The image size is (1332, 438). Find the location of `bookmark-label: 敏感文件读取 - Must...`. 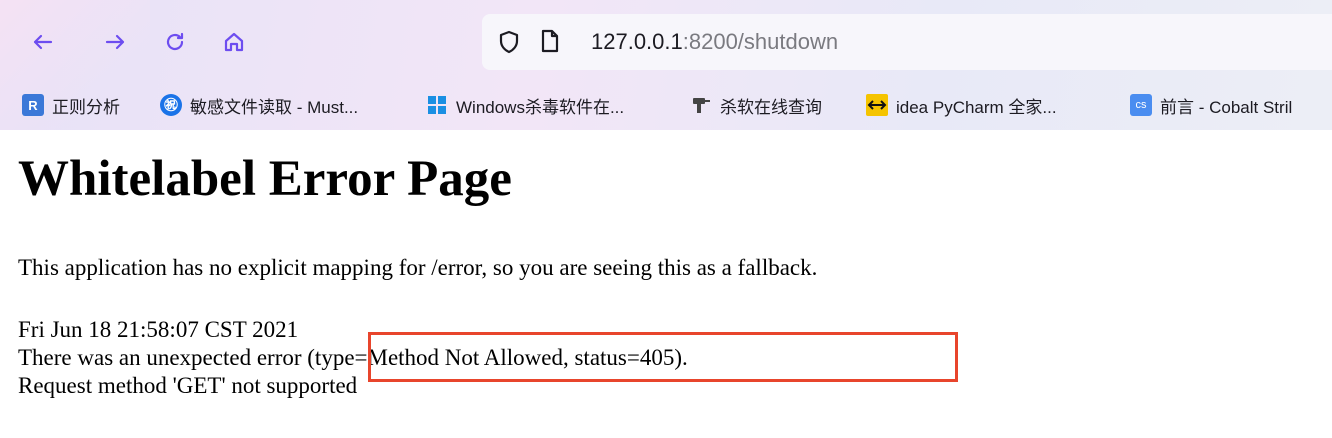

bookmark-label: 敏感文件读取 - Must... is located at coordinates (274, 107).